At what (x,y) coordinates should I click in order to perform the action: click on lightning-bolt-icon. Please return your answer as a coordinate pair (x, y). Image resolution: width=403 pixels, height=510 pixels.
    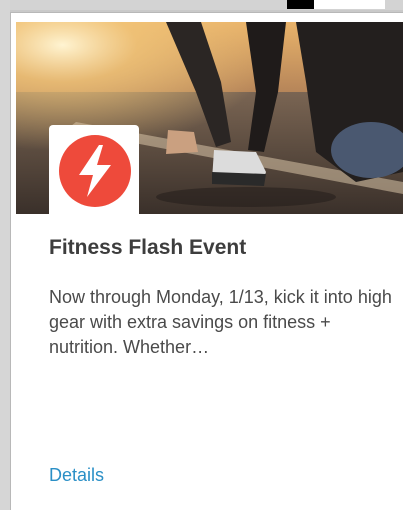
    Looking at the image, I should click on (95, 171).